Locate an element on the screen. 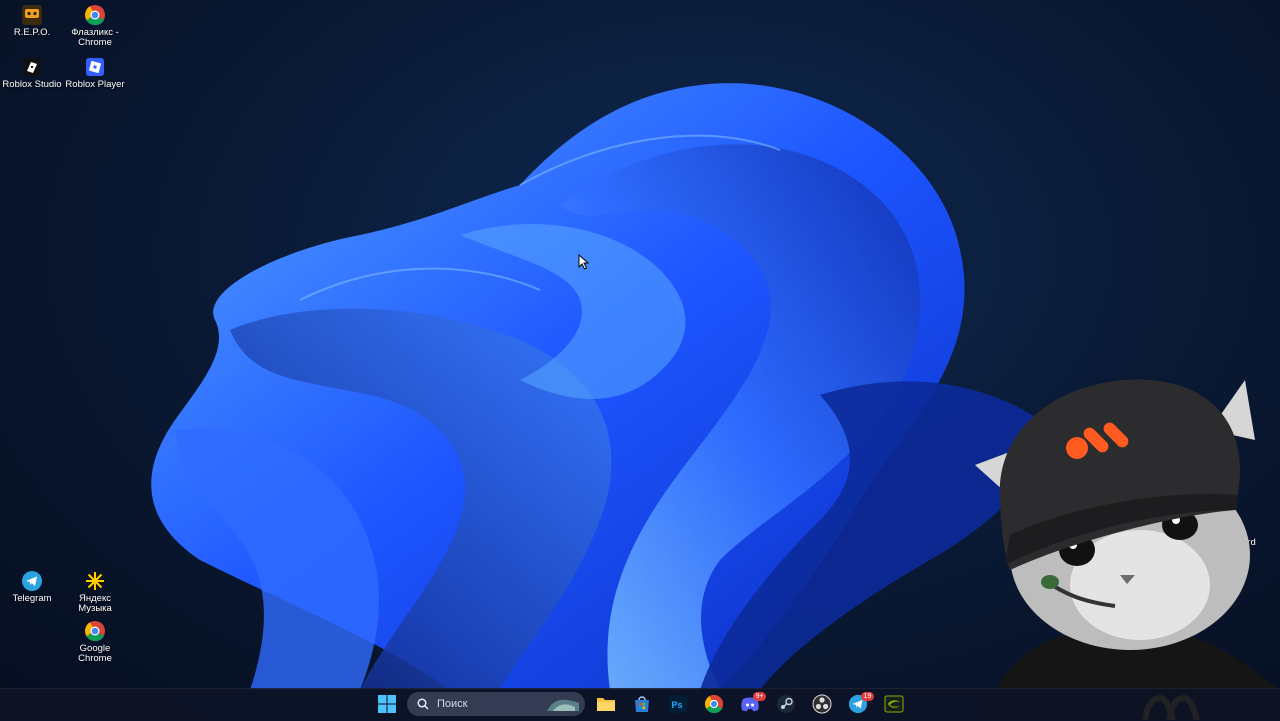 Image resolution: width=1280 pixels, height=721 pixels. nvidia-icon is located at coordinates (894, 704).